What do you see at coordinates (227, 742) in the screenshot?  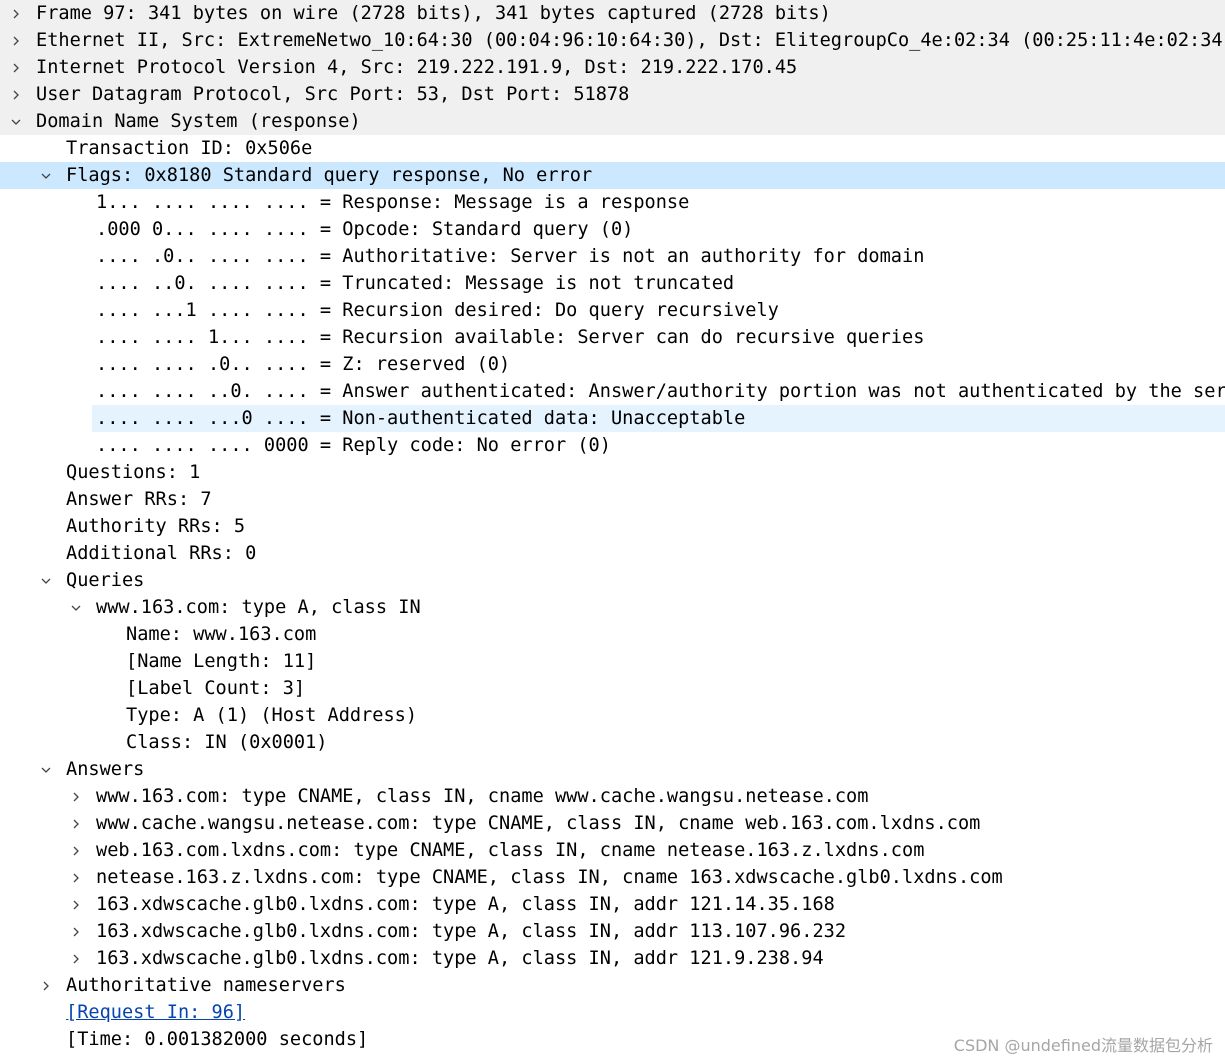 I see `tree-label: Class: IN (0x0001)` at bounding box center [227, 742].